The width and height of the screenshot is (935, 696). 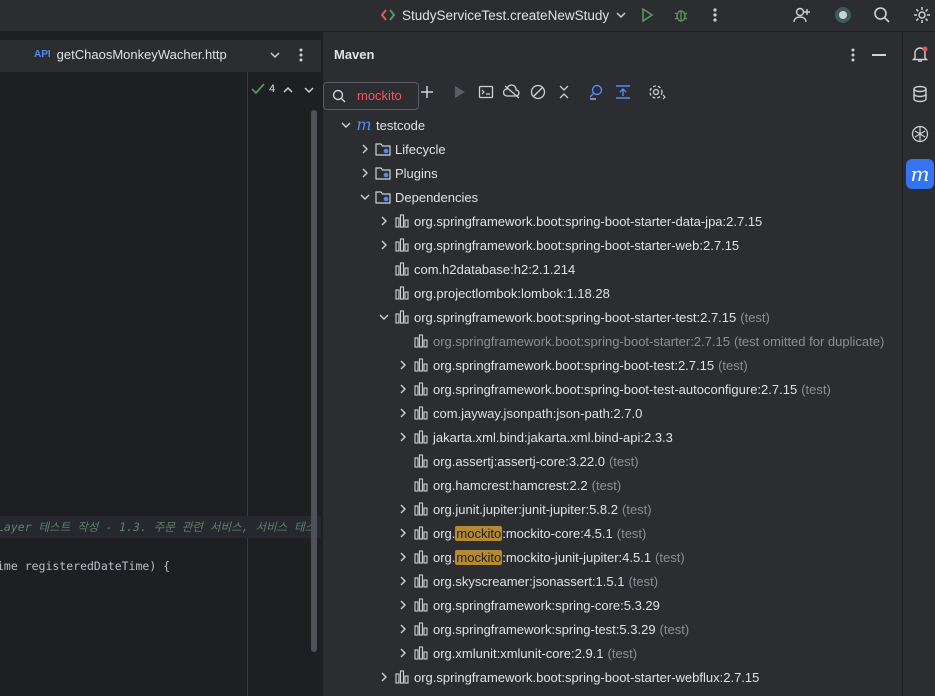 What do you see at coordinates (479, 533) in the screenshot?
I see `search-match-highlight: mockito` at bounding box center [479, 533].